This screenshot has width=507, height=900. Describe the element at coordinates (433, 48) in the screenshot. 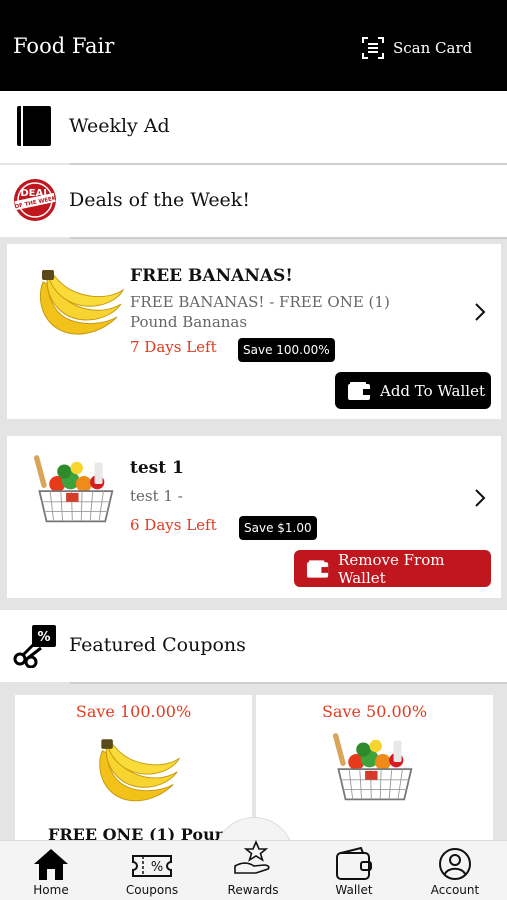

I see `scan-card-label: Scan Card` at that location.